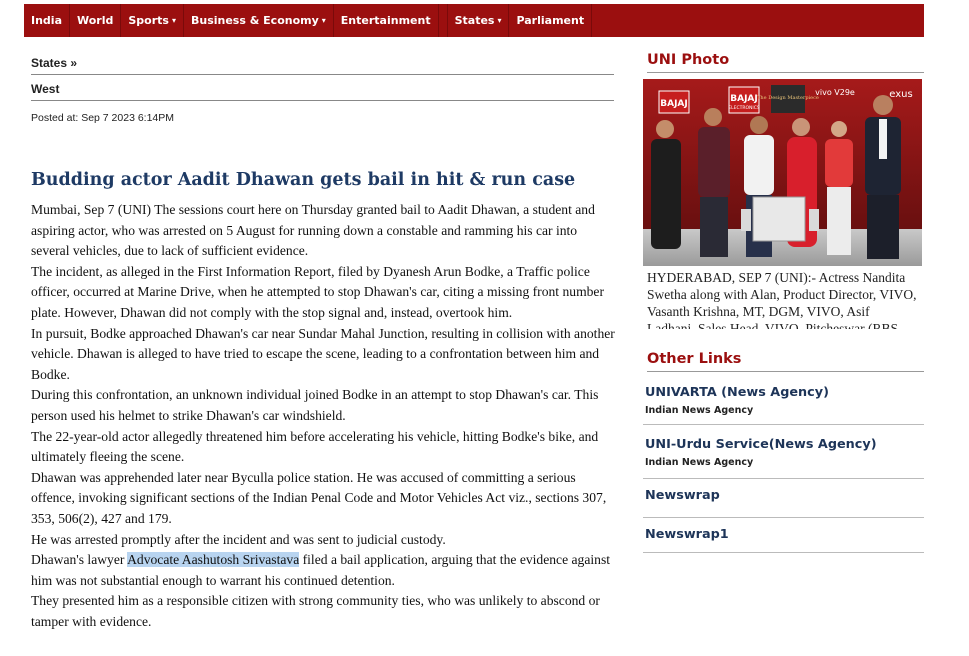  I want to click on nav-item-entertainment: Entertainment, so click(386, 20).